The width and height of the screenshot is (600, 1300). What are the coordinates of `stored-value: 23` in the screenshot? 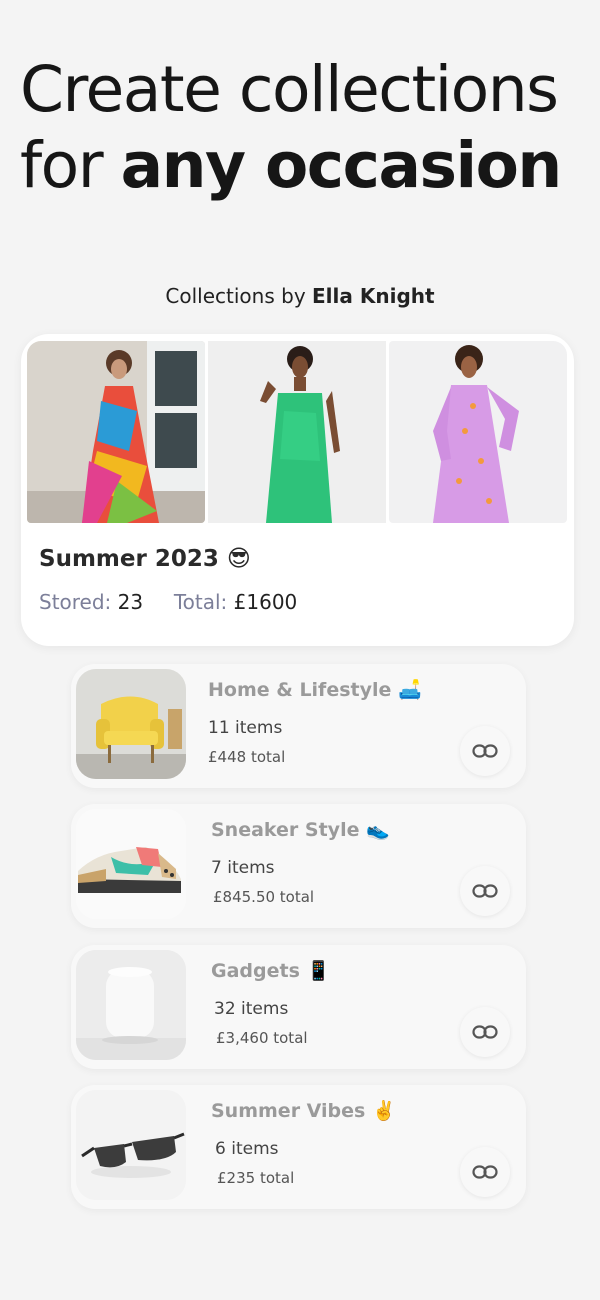 It's located at (130, 602).